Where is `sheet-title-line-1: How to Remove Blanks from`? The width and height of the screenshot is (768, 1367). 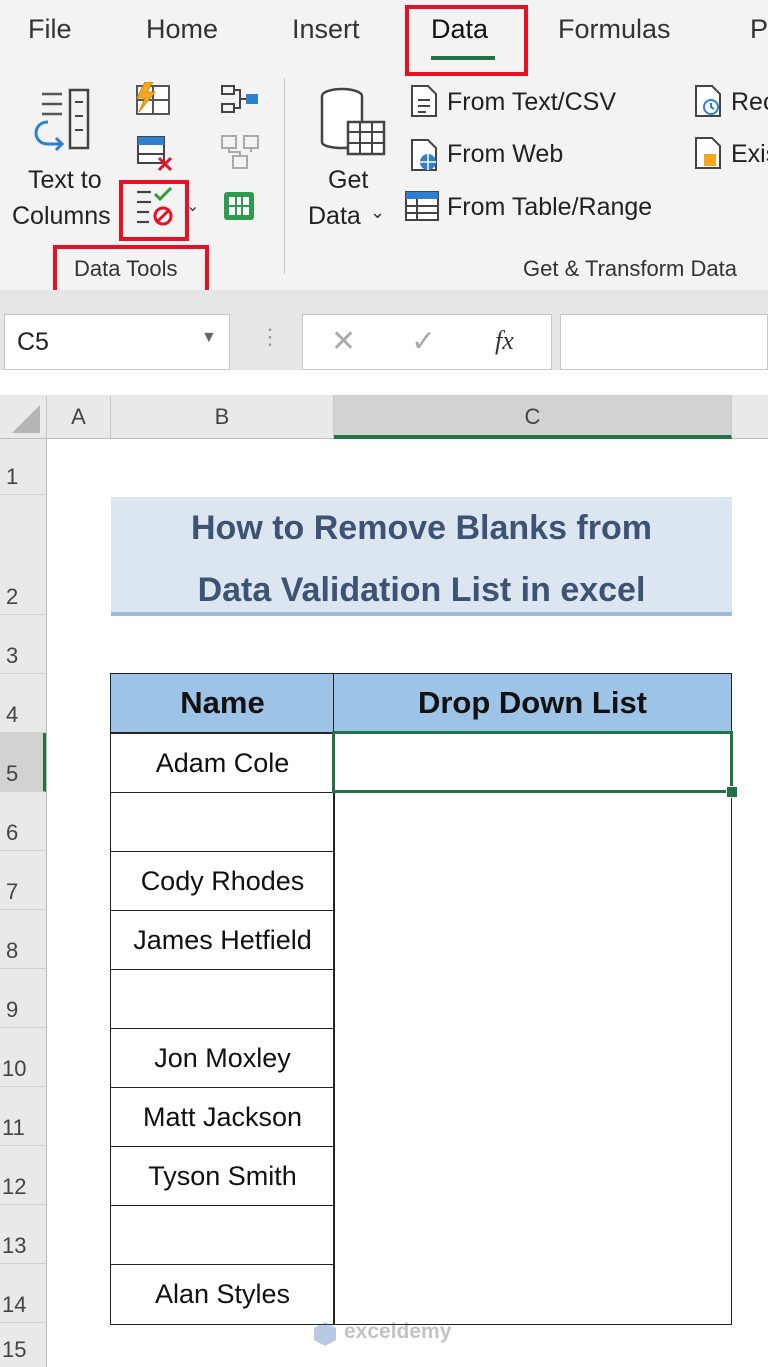
sheet-title-line-1: How to Remove Blanks from is located at coordinates (421, 528).